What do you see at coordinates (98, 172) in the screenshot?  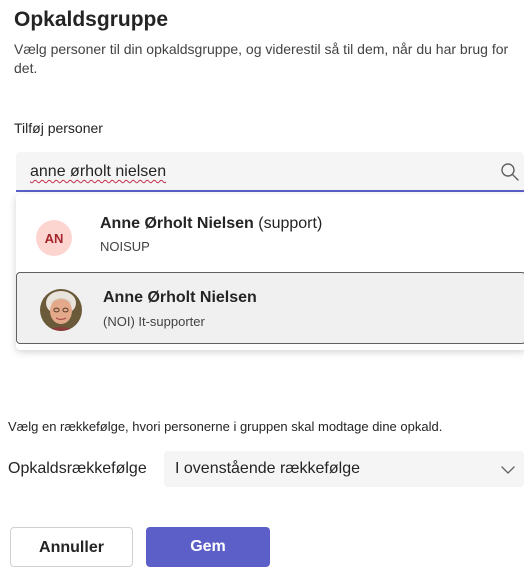 I see `search-input-value: anne ørholt nielsen` at bounding box center [98, 172].